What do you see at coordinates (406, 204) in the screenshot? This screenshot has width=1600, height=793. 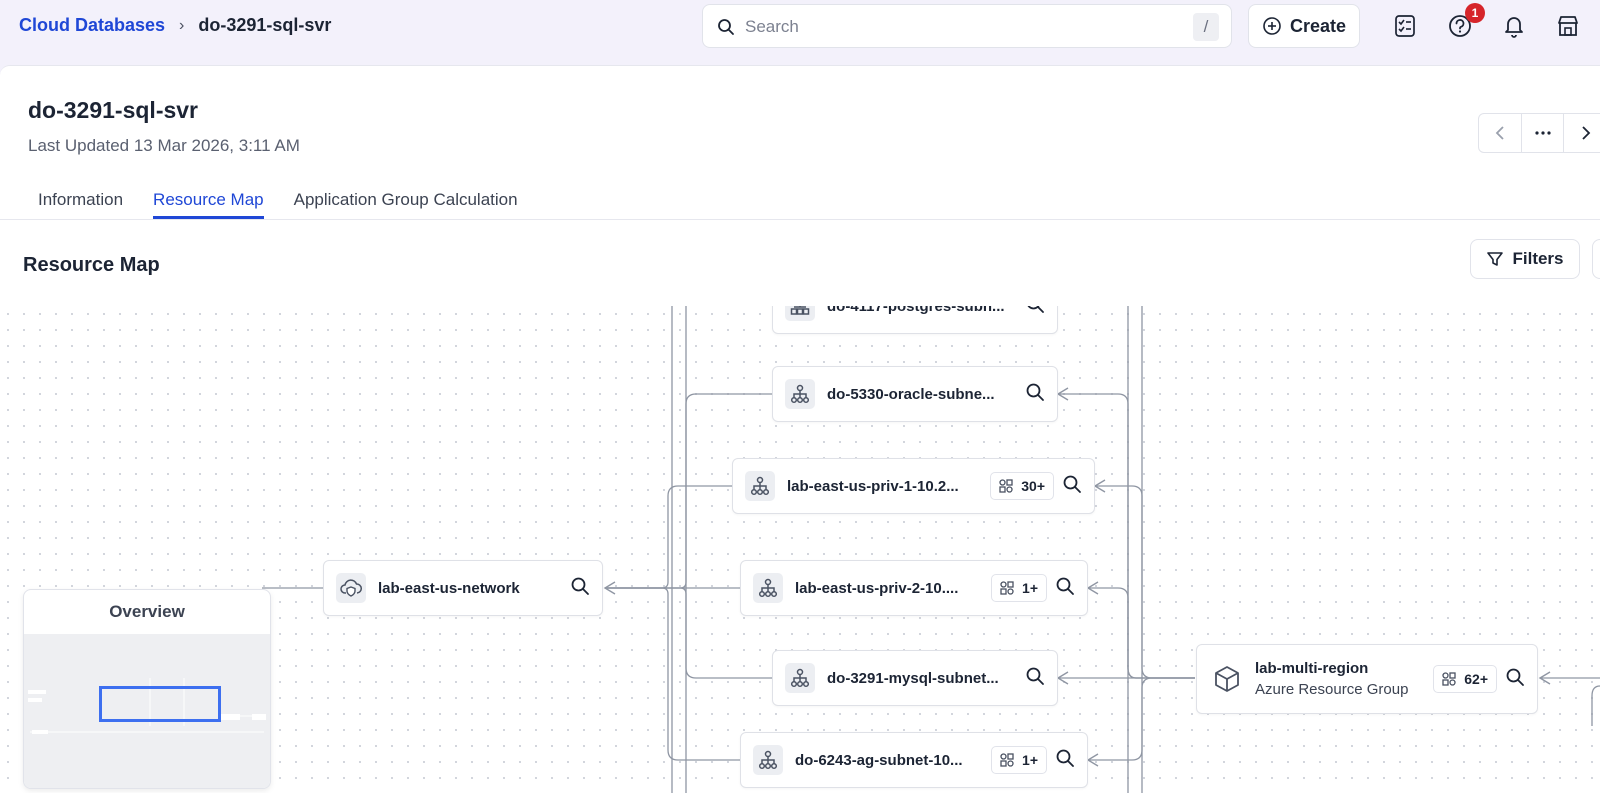 I see `tab-application-group-calculation: Application Group Calculation` at bounding box center [406, 204].